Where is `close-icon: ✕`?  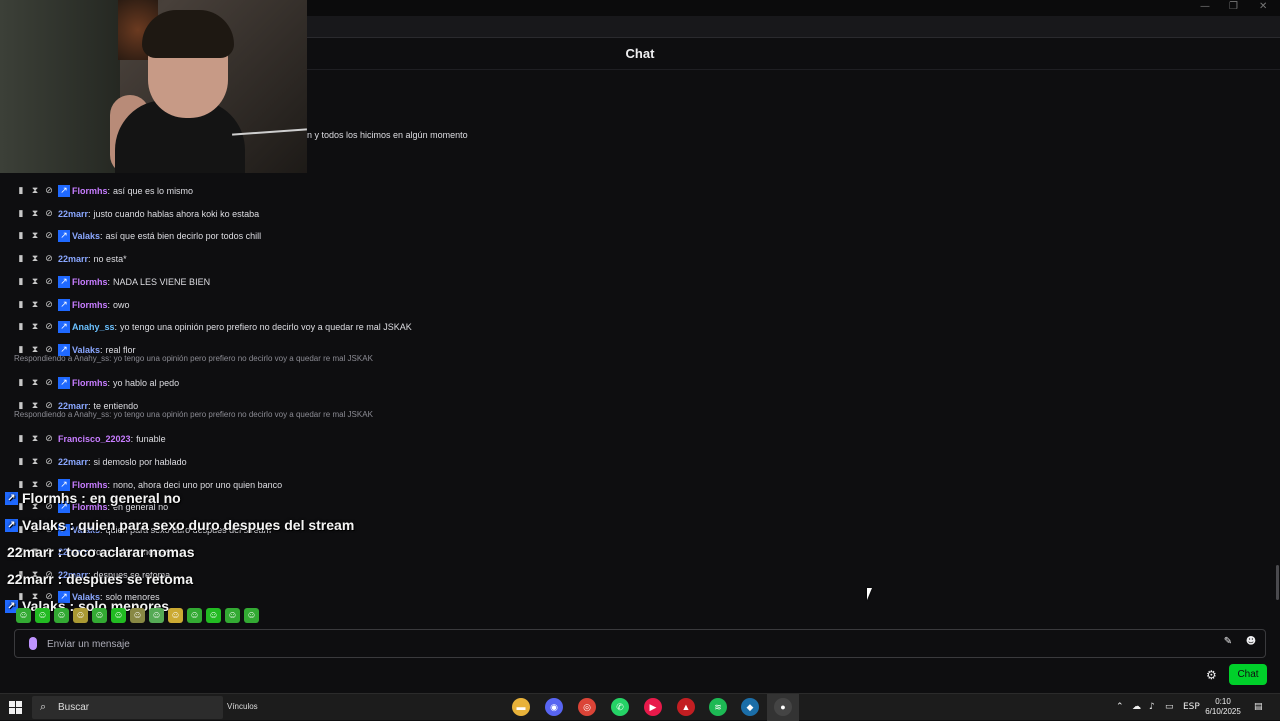 close-icon: ✕ is located at coordinates (1263, 6).